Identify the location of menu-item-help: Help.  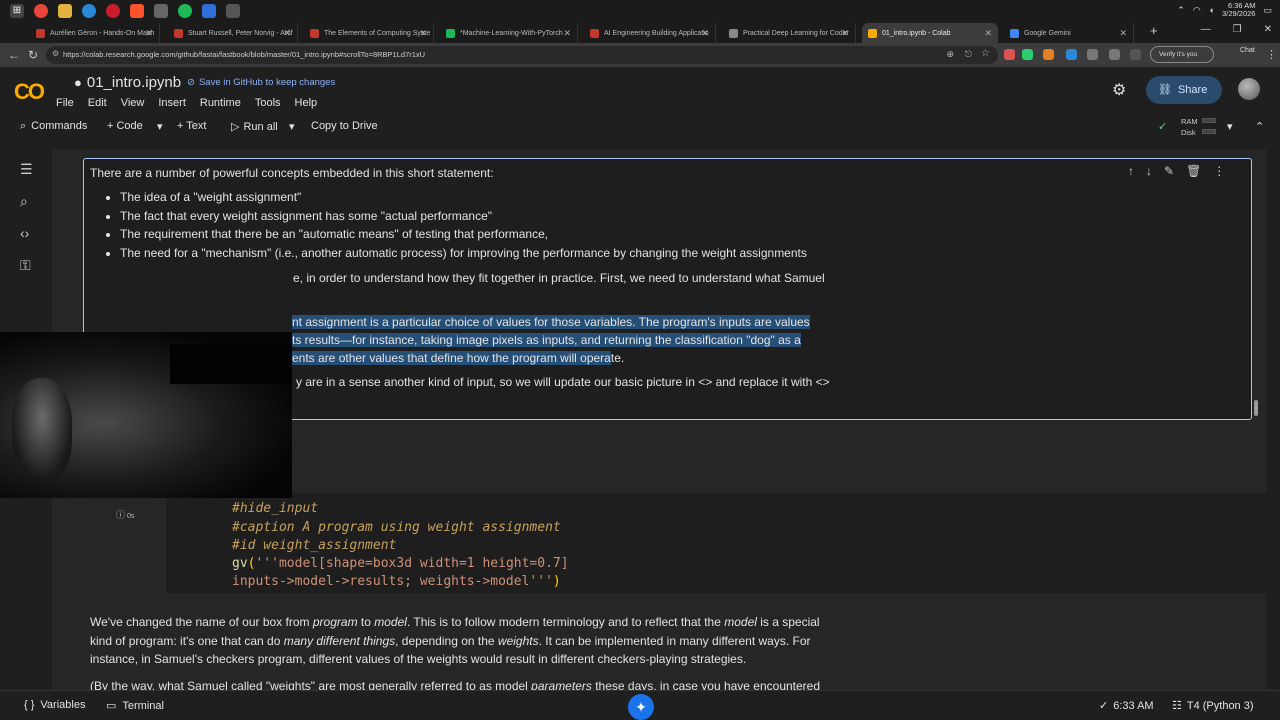
(306, 103).